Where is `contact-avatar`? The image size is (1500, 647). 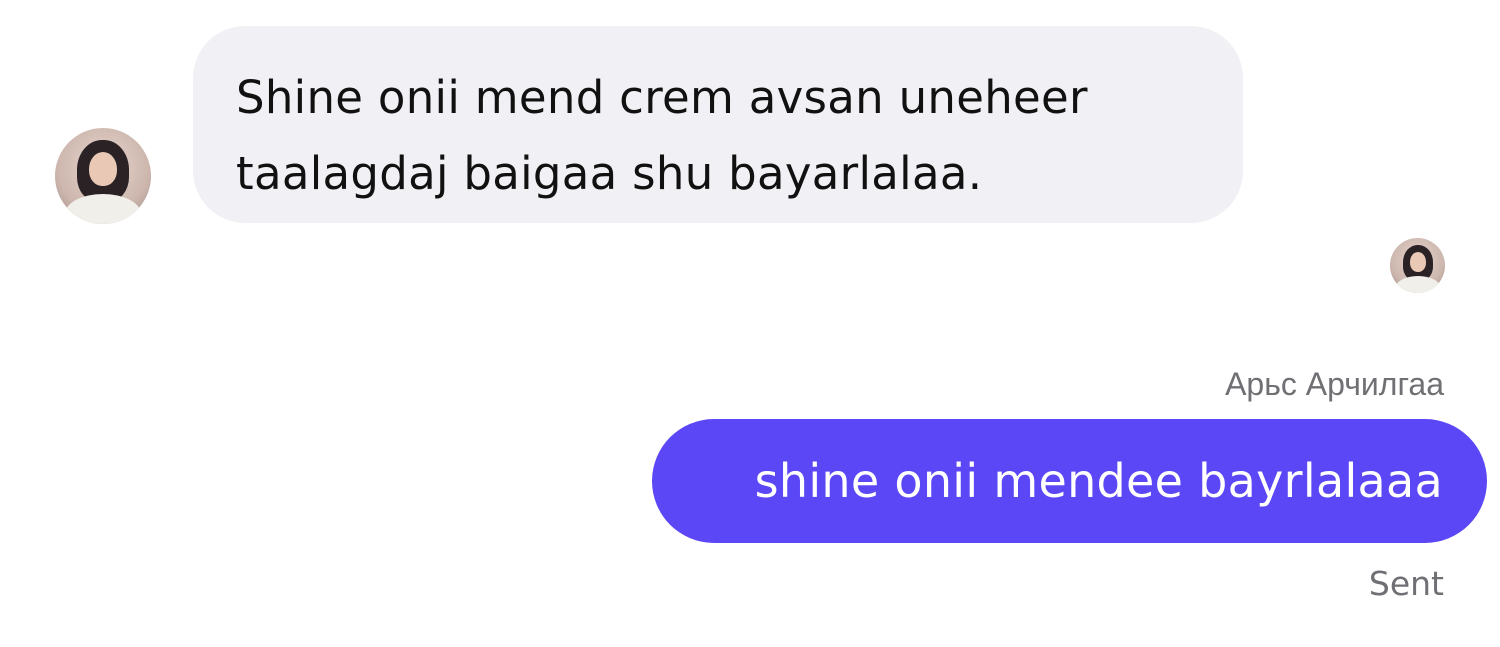 contact-avatar is located at coordinates (103, 176).